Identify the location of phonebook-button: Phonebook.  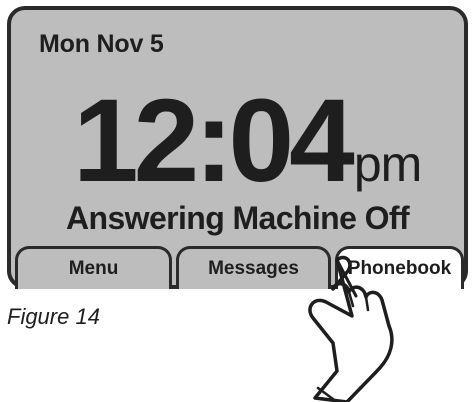
(399, 267).